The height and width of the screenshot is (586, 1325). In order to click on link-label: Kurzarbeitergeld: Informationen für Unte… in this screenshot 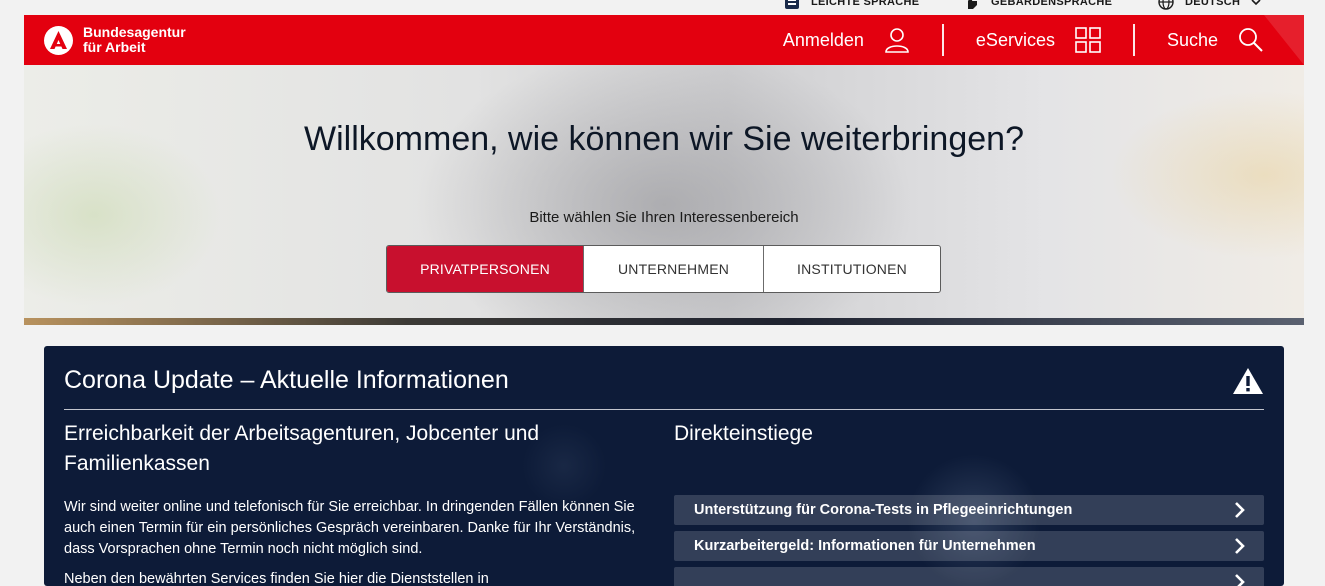, I will do `click(865, 546)`.